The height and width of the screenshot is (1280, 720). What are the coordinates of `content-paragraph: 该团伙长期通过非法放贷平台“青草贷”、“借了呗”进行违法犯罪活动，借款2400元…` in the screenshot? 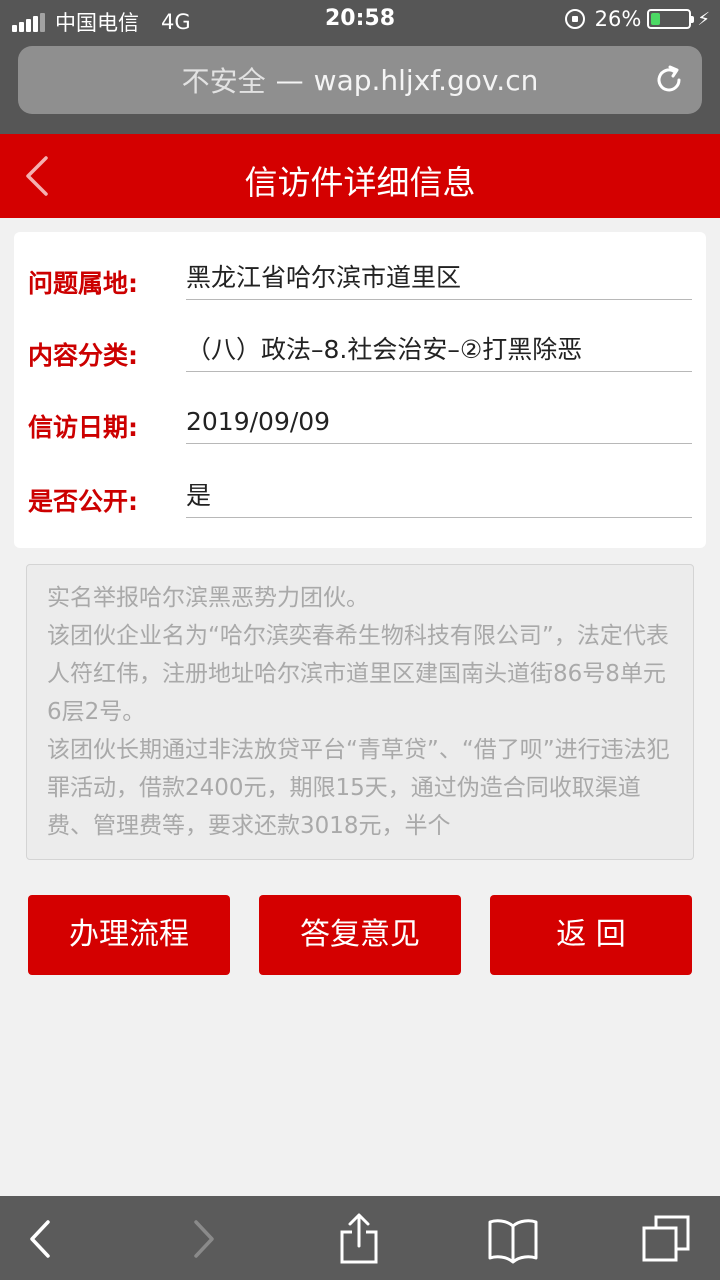 It's located at (358, 788).